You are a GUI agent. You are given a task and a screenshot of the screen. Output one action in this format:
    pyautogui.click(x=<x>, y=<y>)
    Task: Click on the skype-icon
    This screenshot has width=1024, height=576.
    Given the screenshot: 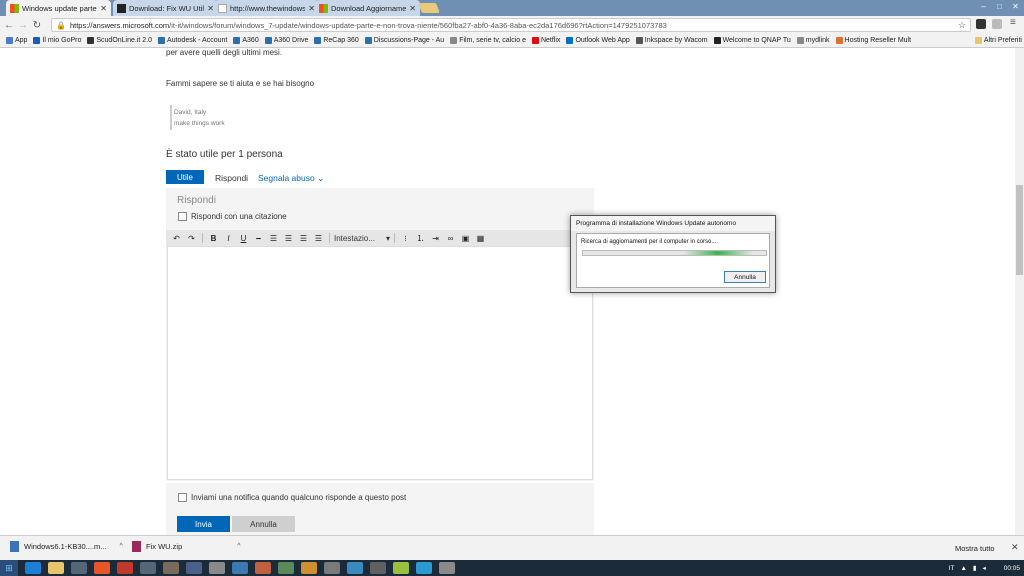 What is the action you would take?
    pyautogui.click(x=424, y=568)
    